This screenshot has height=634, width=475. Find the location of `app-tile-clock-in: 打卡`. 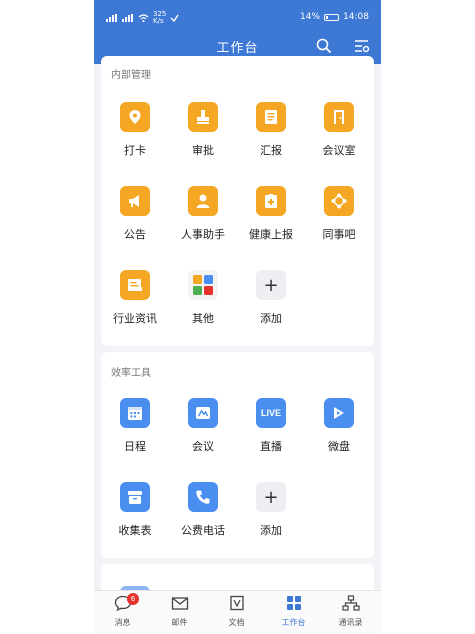

app-tile-clock-in: 打卡 is located at coordinates (135, 130).